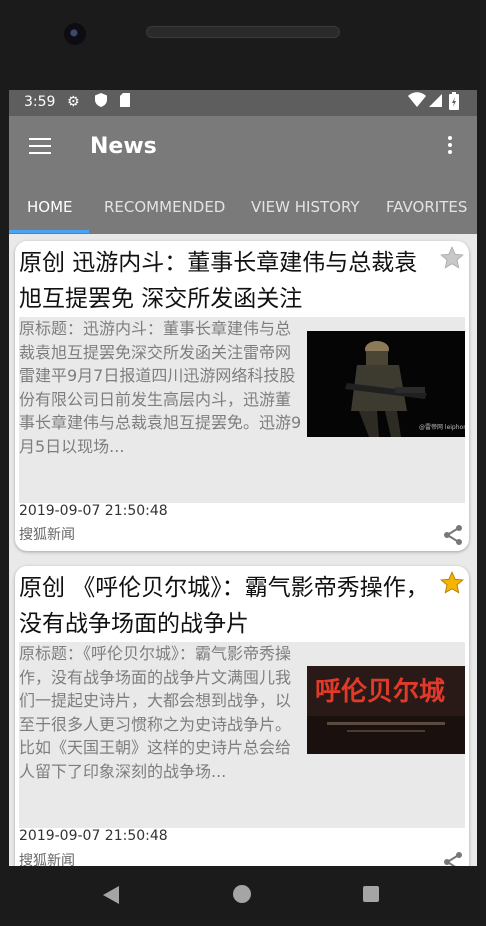  What do you see at coordinates (426, 207) in the screenshot?
I see `tab-favorites: FAVORITES` at bounding box center [426, 207].